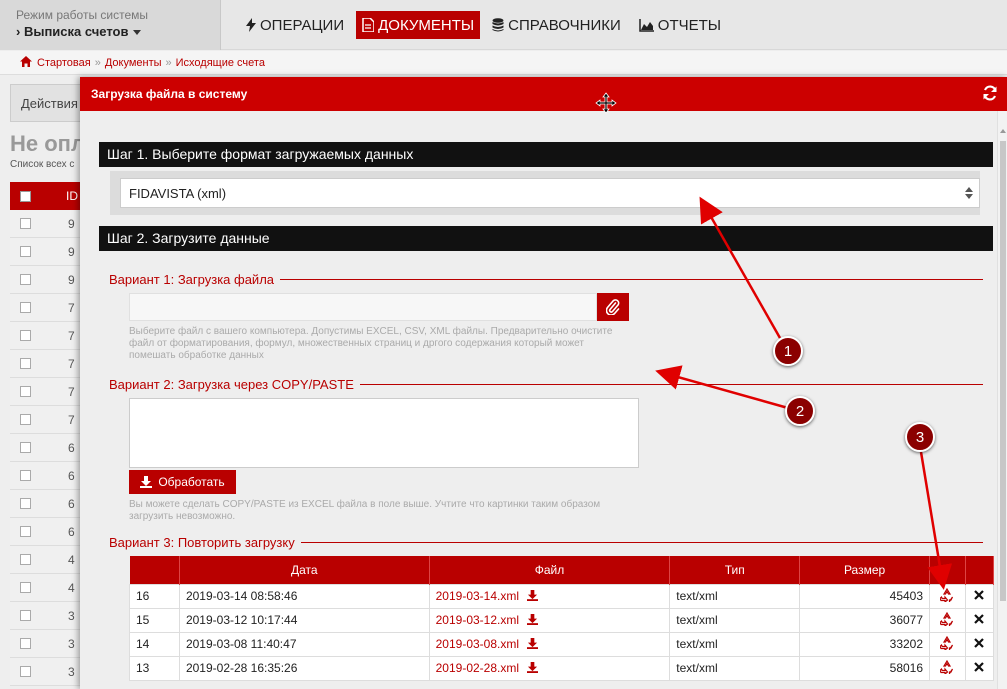 The width and height of the screenshot is (1007, 689). I want to click on nav-reports: ОТЧЕТЫ, so click(680, 25).